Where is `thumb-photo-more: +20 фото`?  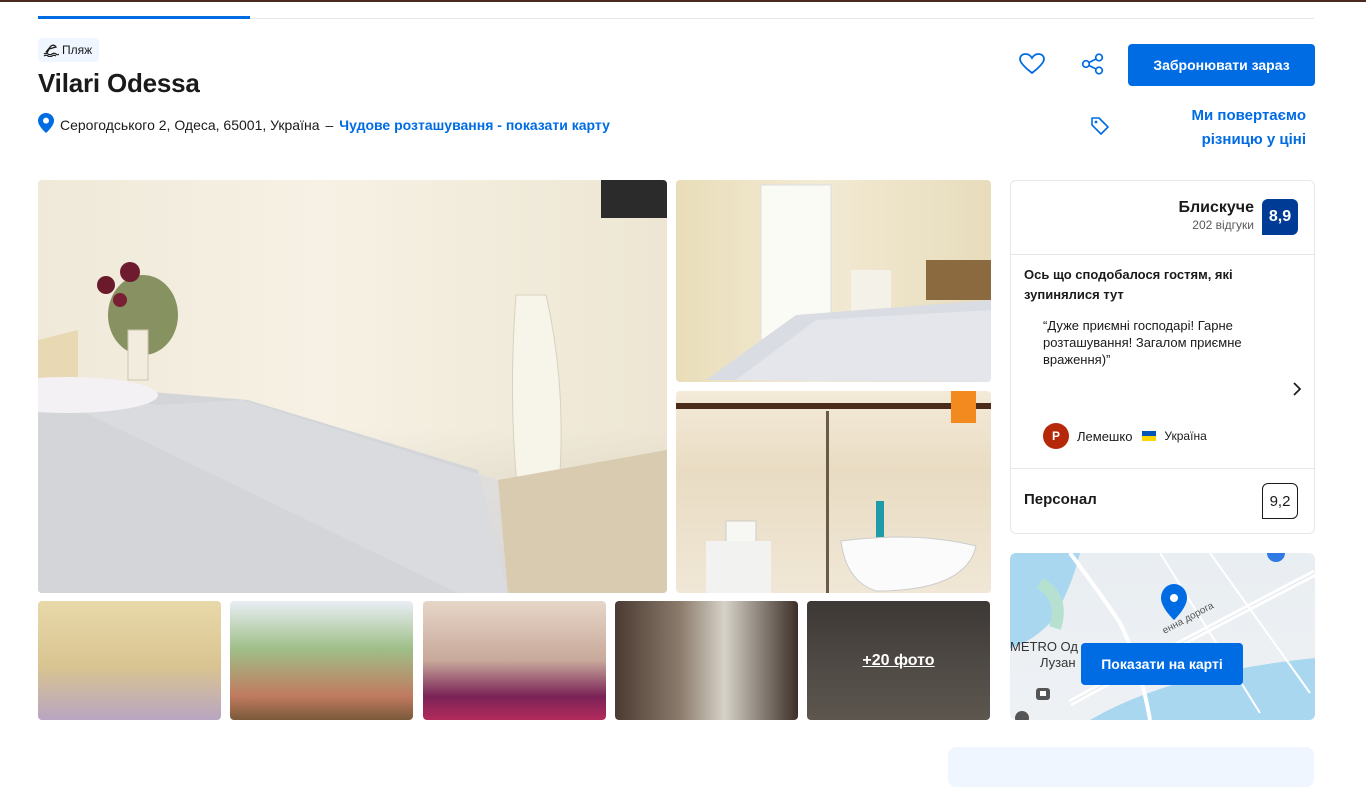
thumb-photo-more: +20 фото is located at coordinates (898, 660).